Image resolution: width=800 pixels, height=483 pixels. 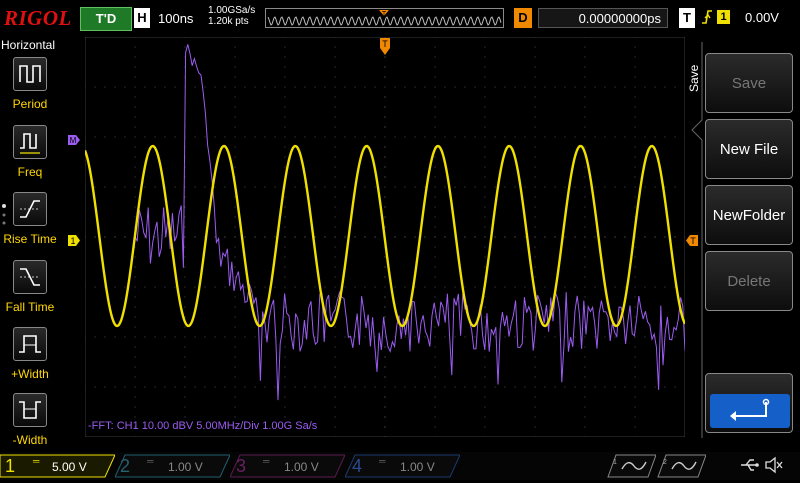 What do you see at coordinates (30, 209) in the screenshot?
I see `rise-time-icon` at bounding box center [30, 209].